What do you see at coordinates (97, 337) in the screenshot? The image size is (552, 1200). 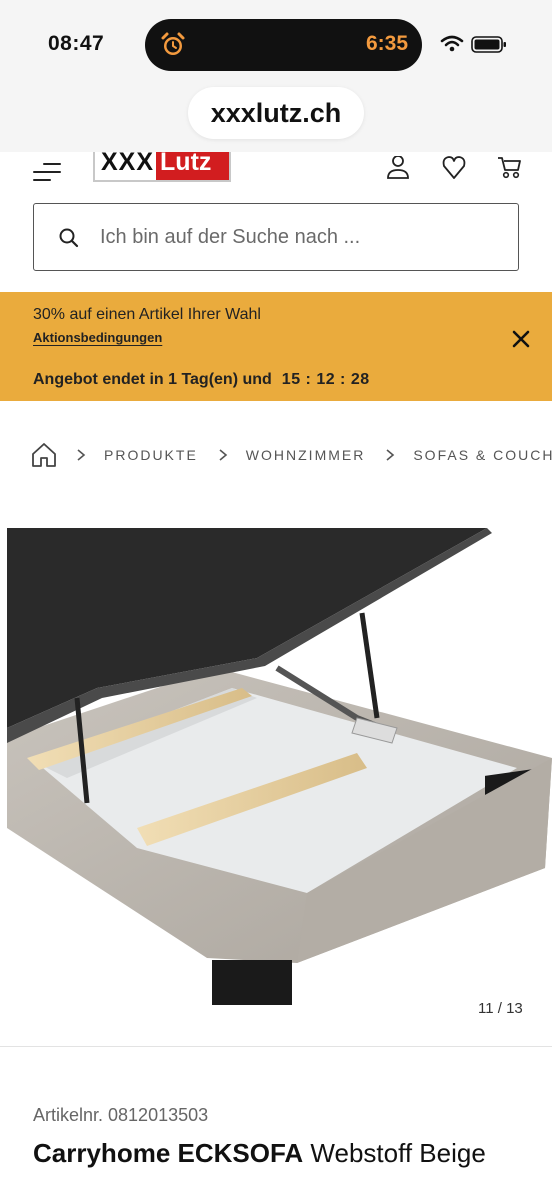 I see `promo-conditions-link: Aktionsbedingungen` at bounding box center [97, 337].